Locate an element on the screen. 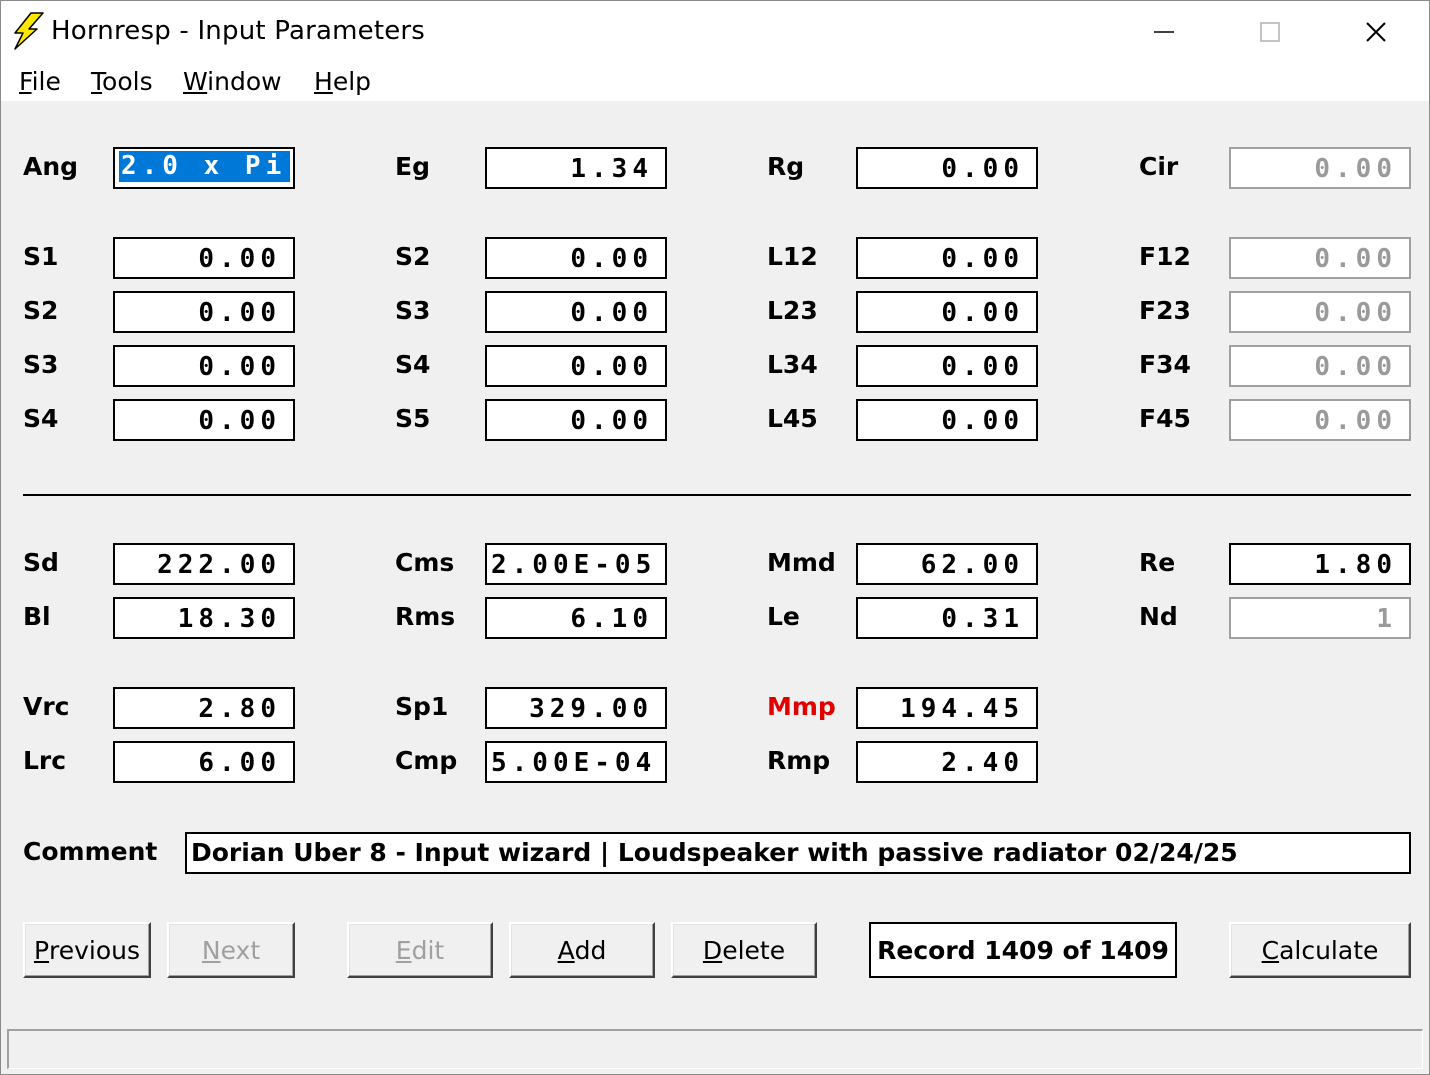  label-rms: Rms is located at coordinates (425, 616).